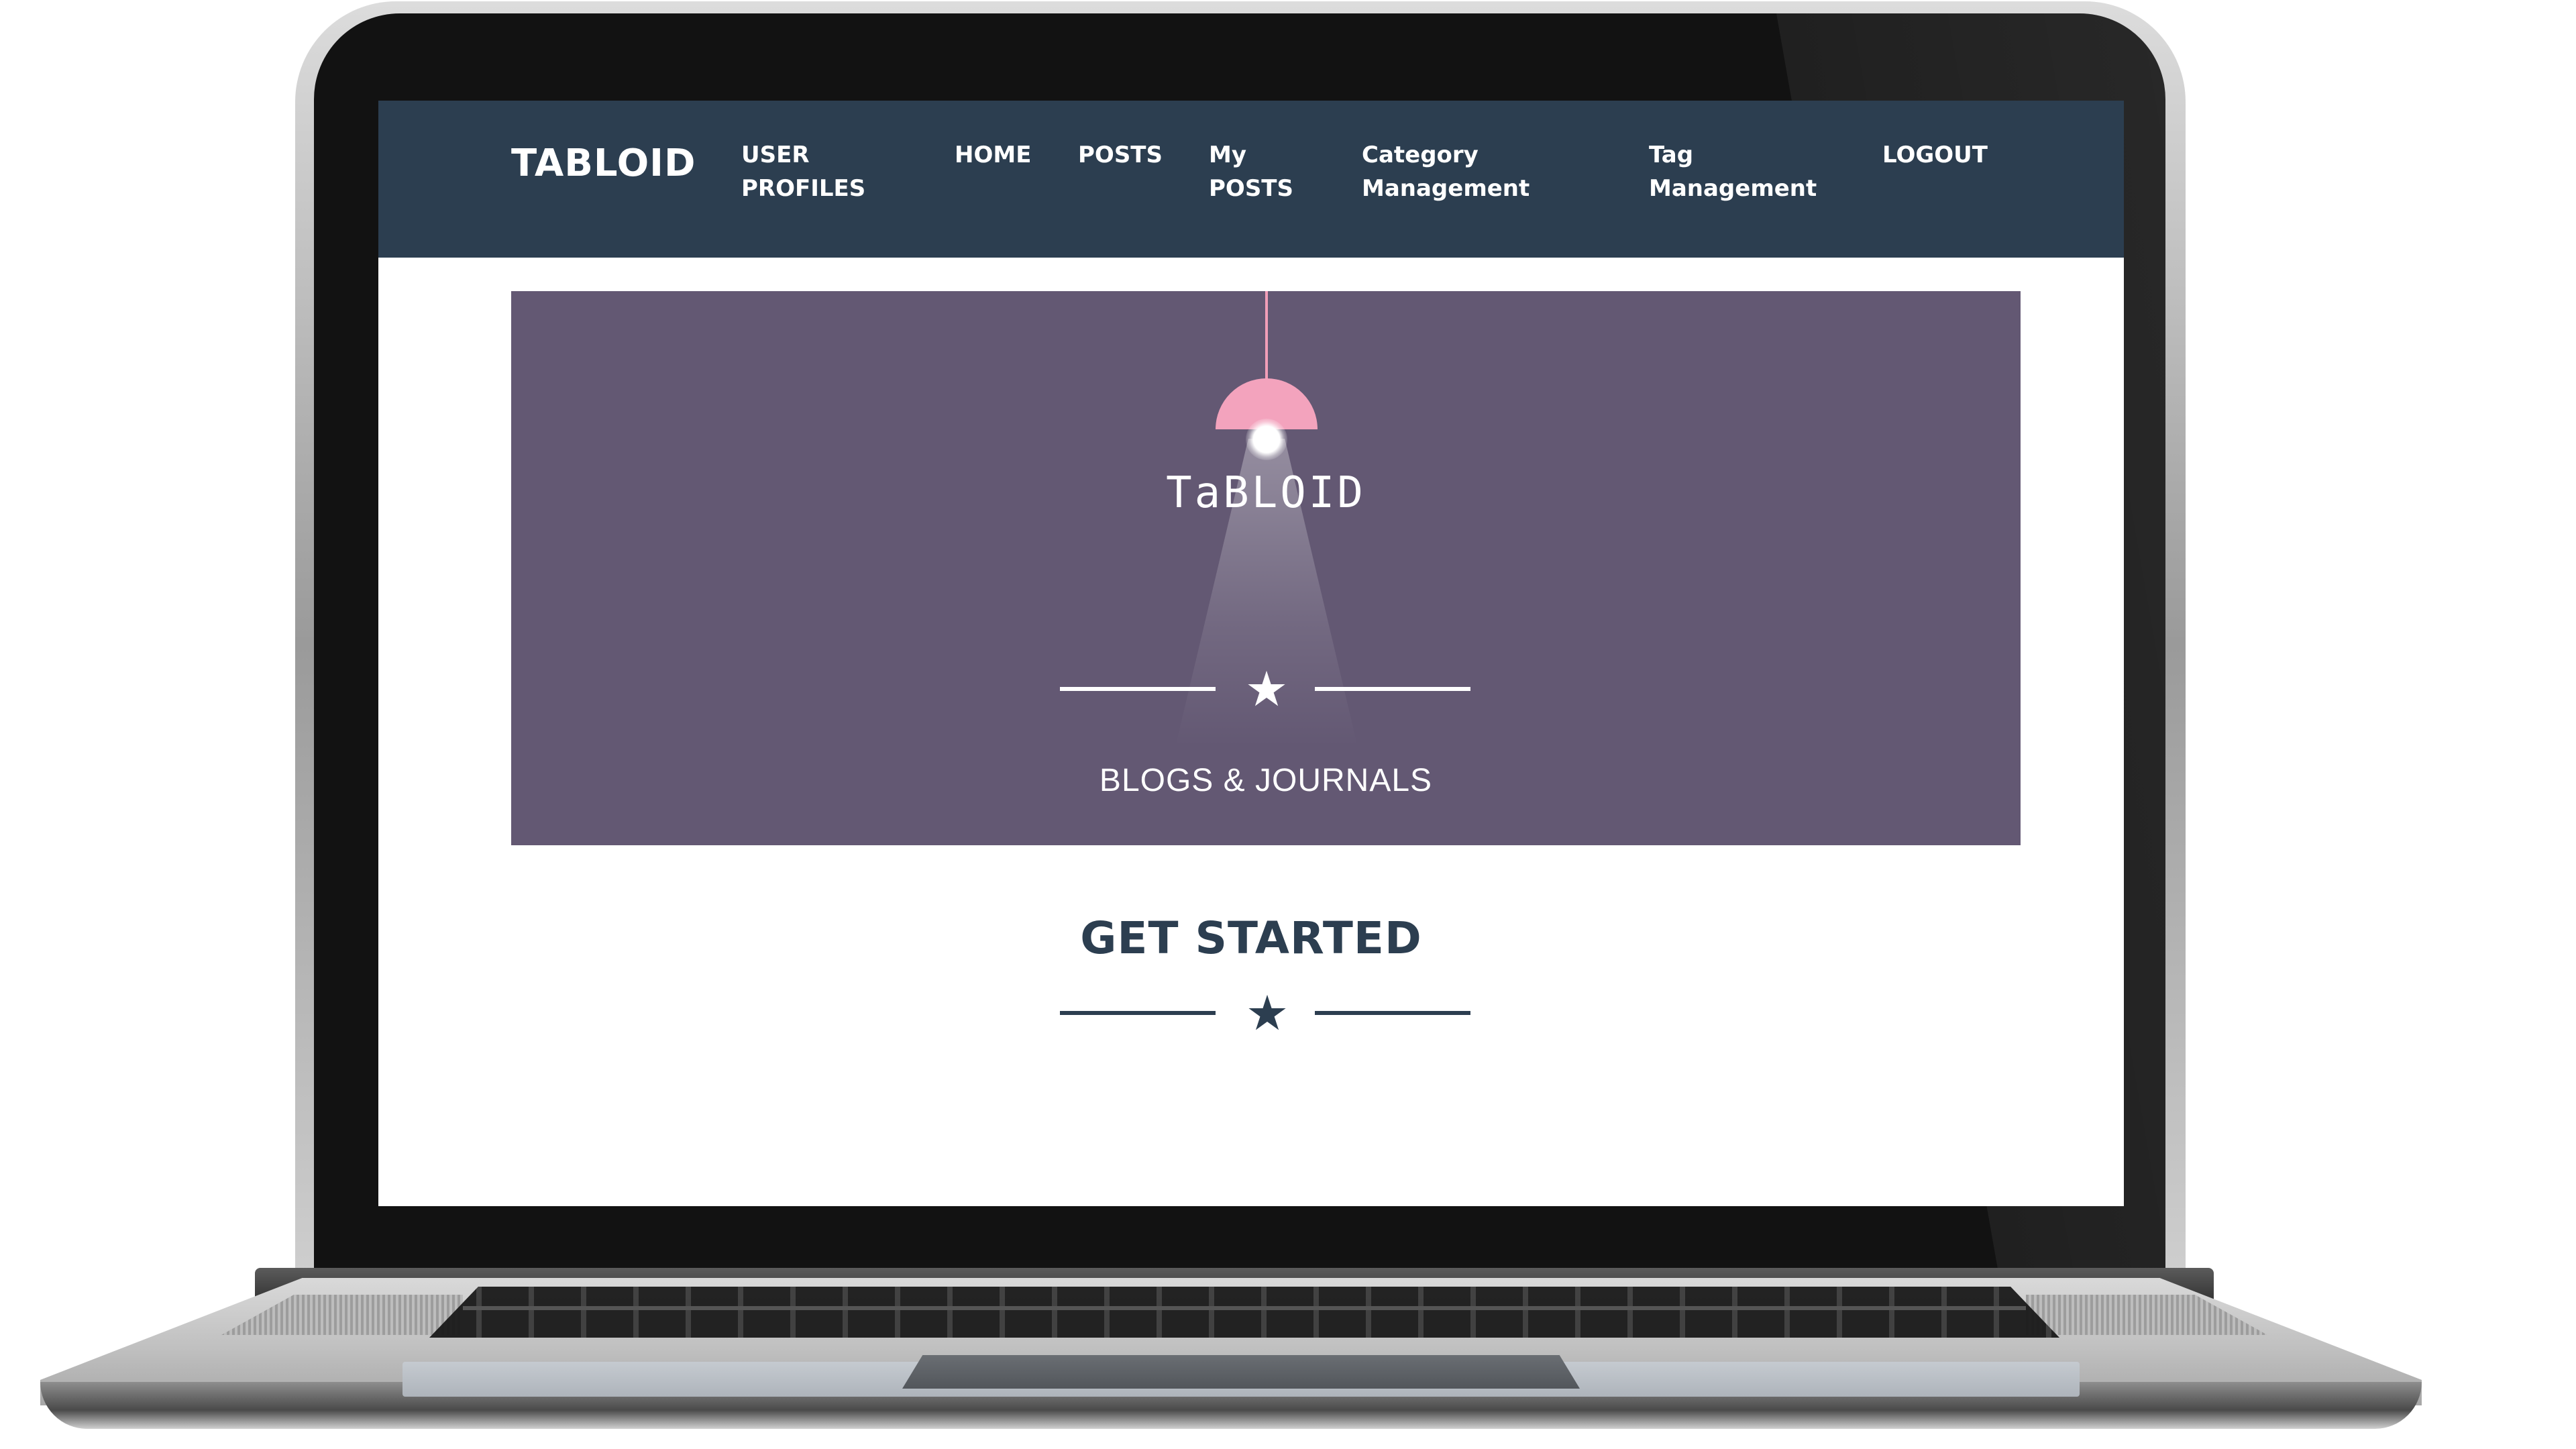 This screenshot has height=1449, width=2576. Describe the element at coordinates (1392, 1013) in the screenshot. I see `section-divider-right` at that location.